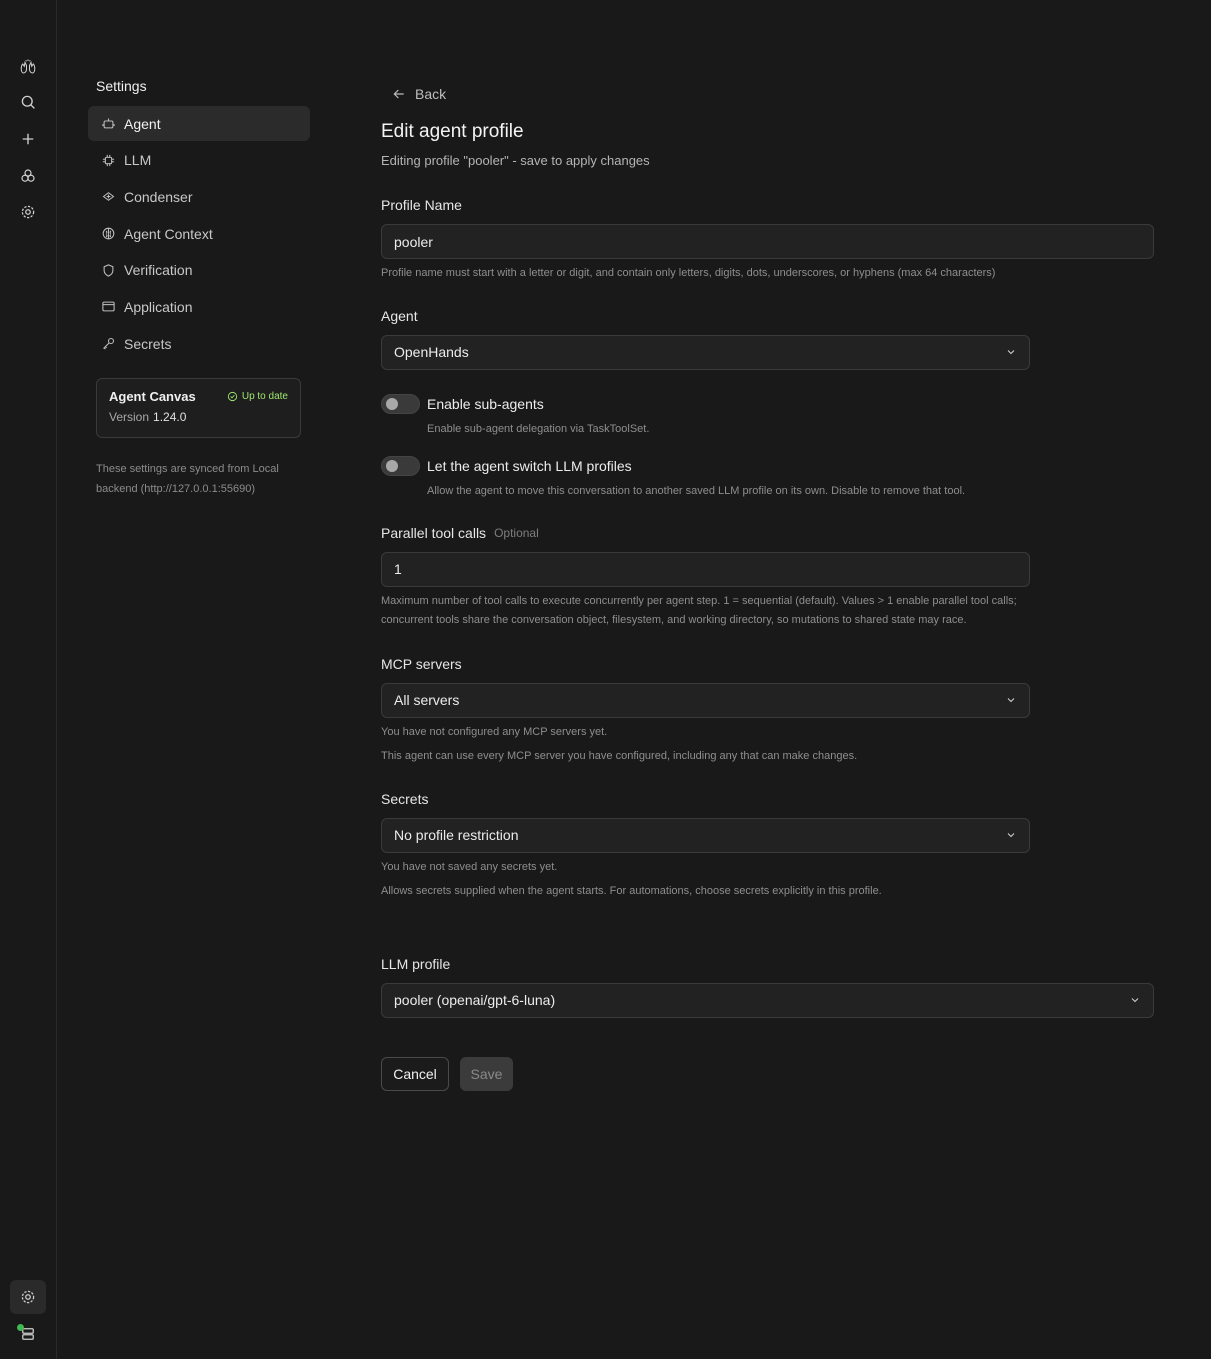 The width and height of the screenshot is (1211, 1359). What do you see at coordinates (129, 417) in the screenshot?
I see `version-label: Version` at bounding box center [129, 417].